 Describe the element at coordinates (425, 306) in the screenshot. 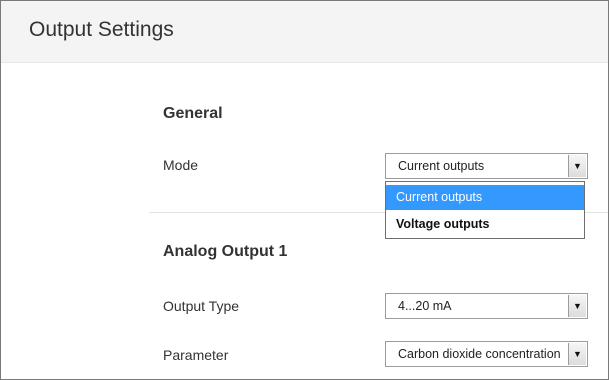

I see `output-type-select-value: 4...20 mA` at that location.